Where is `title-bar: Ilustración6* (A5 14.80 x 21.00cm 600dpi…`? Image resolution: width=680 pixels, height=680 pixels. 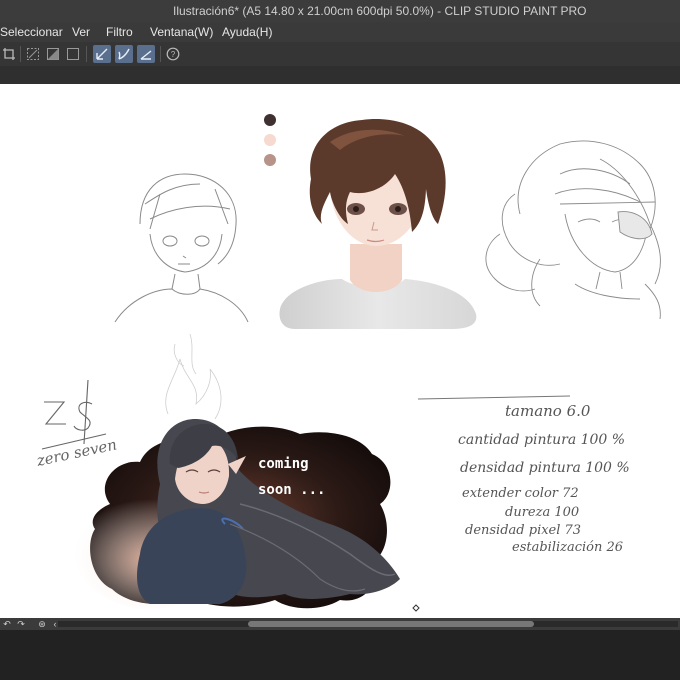
title-bar: Ilustración6* (A5 14.80 x 21.00cm 600dpi… is located at coordinates (340, 11).